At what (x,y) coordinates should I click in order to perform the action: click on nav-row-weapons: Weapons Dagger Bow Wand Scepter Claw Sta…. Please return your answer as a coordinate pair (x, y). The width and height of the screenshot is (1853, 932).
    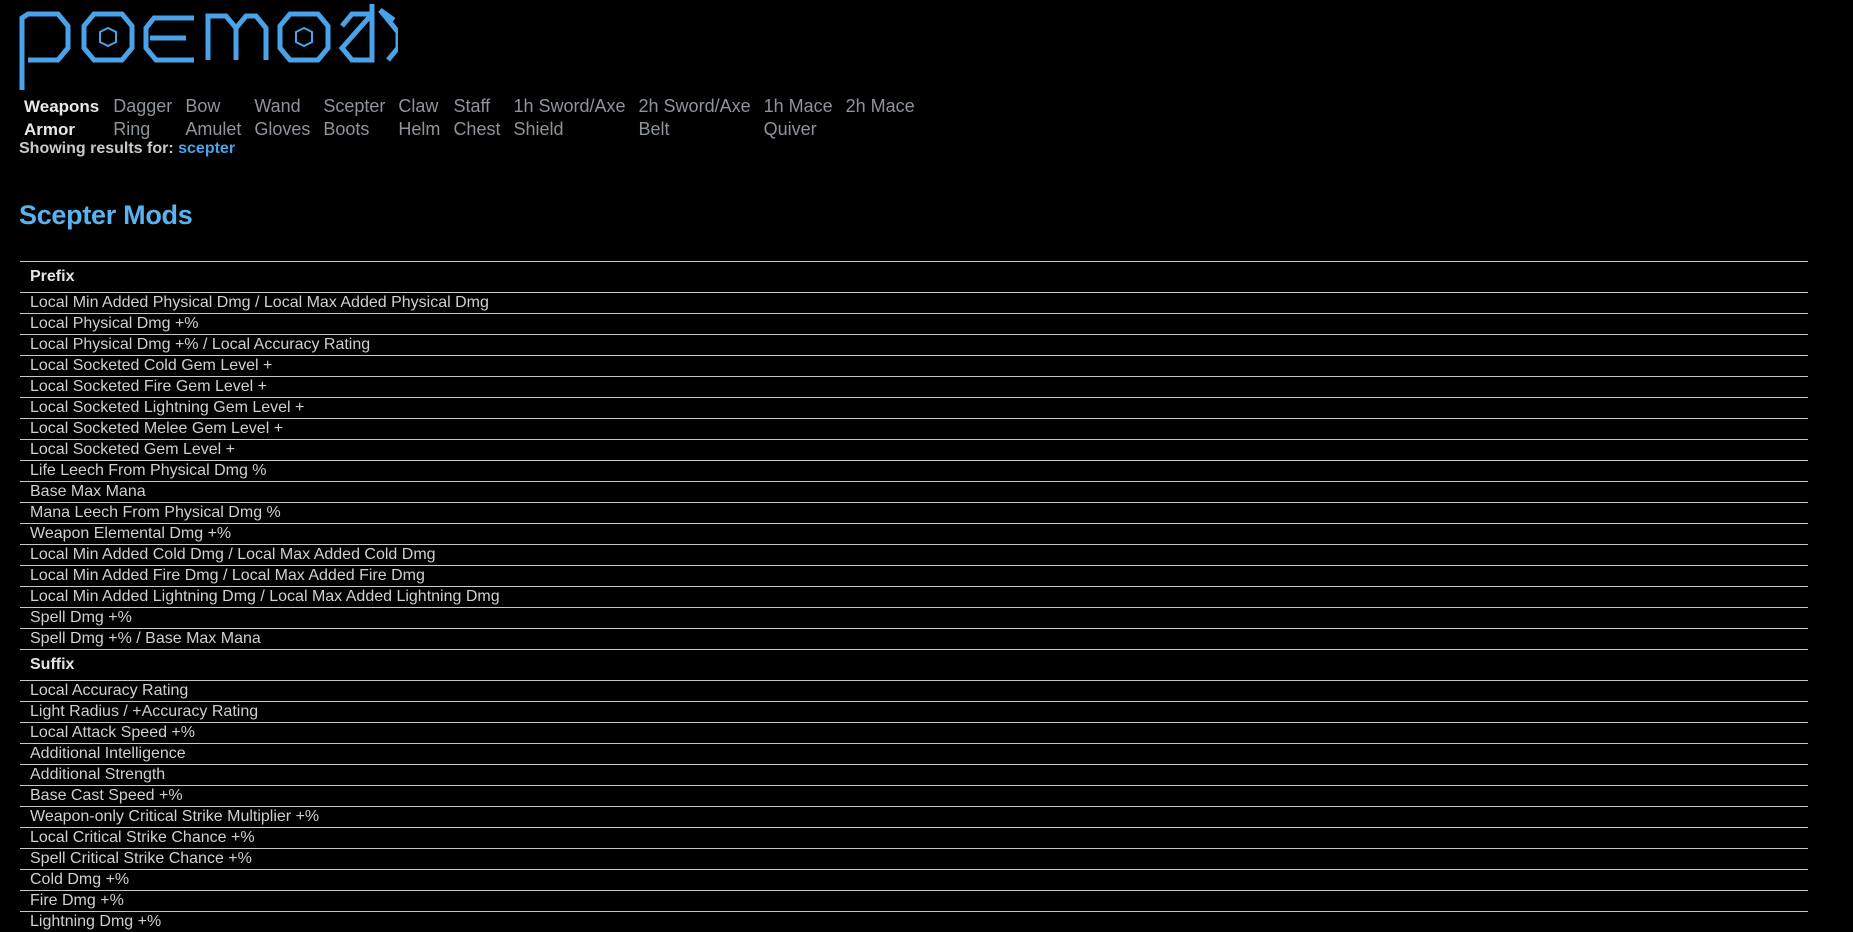
    Looking at the image, I should click on (476, 106).